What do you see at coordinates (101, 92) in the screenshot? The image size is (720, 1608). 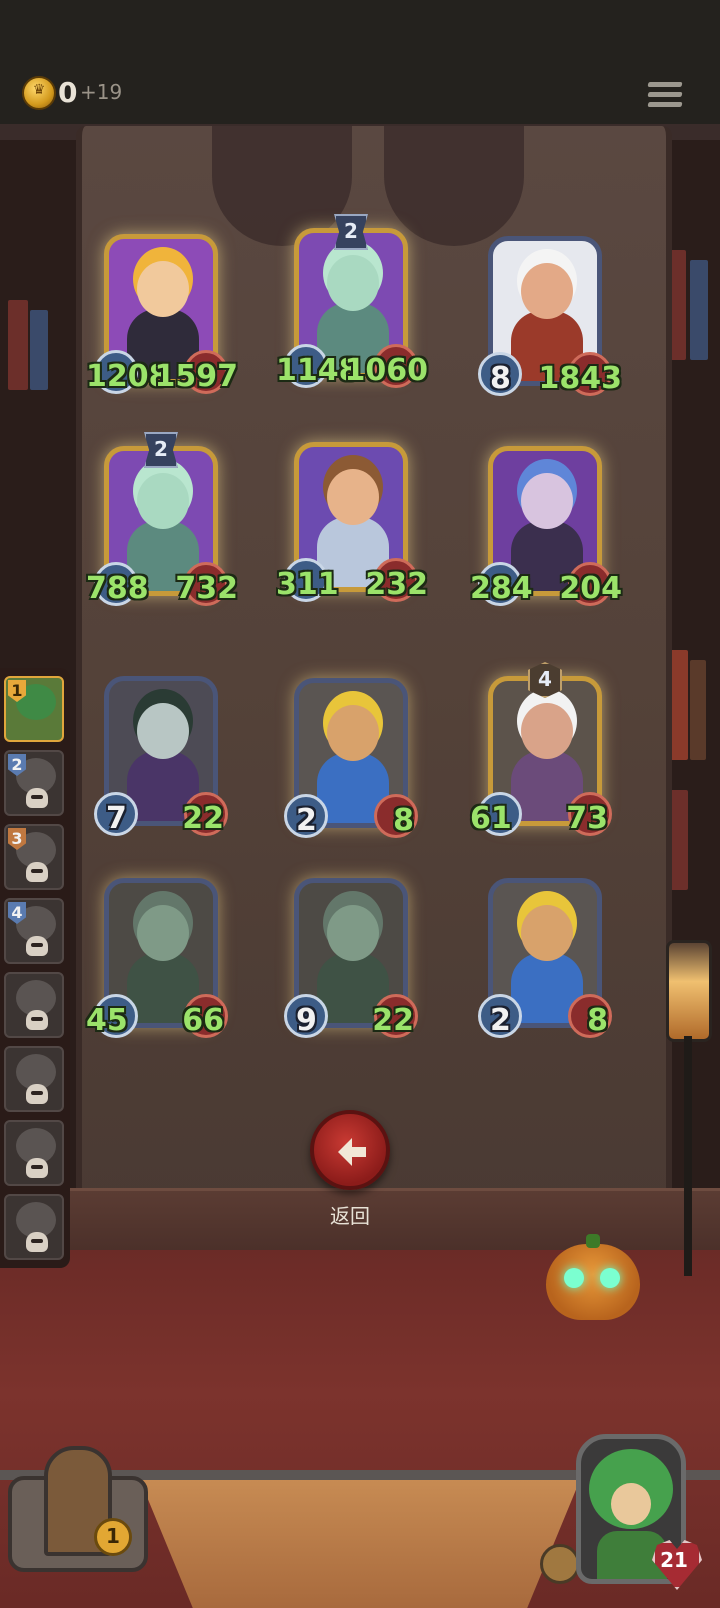 I see `gold-income: +19` at bounding box center [101, 92].